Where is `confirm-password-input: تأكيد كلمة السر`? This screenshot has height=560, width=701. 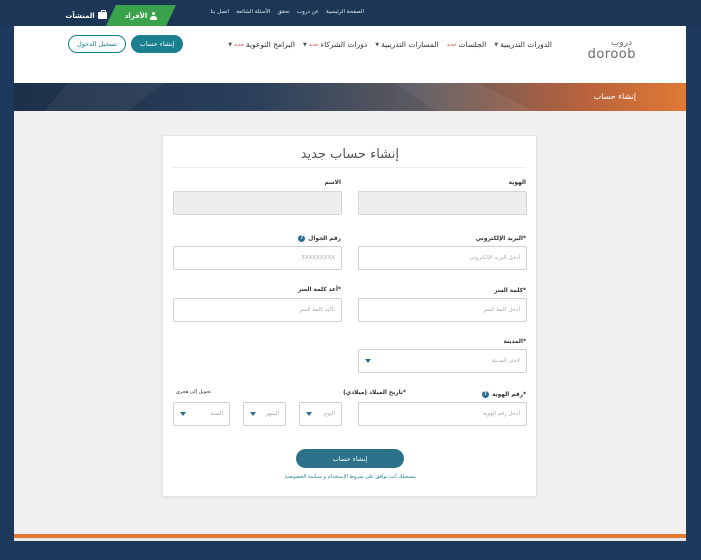
confirm-password-input: تأكيد كلمة السر is located at coordinates (257, 310).